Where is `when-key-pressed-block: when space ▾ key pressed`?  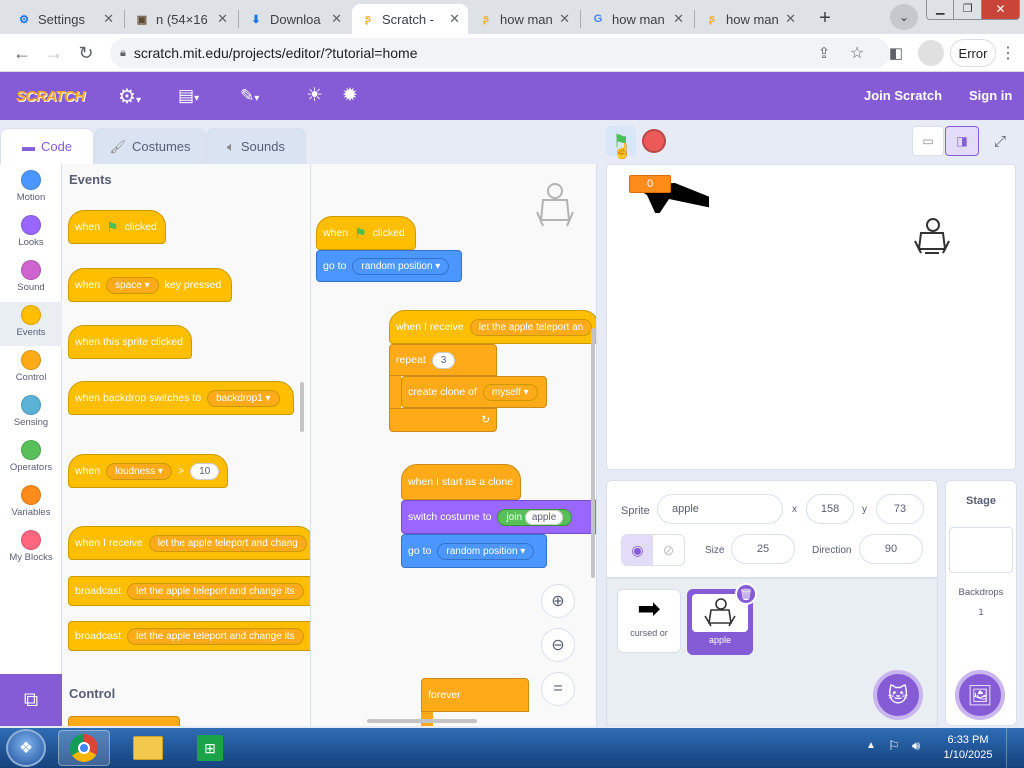 when-key-pressed-block: when space ▾ key pressed is located at coordinates (150, 285).